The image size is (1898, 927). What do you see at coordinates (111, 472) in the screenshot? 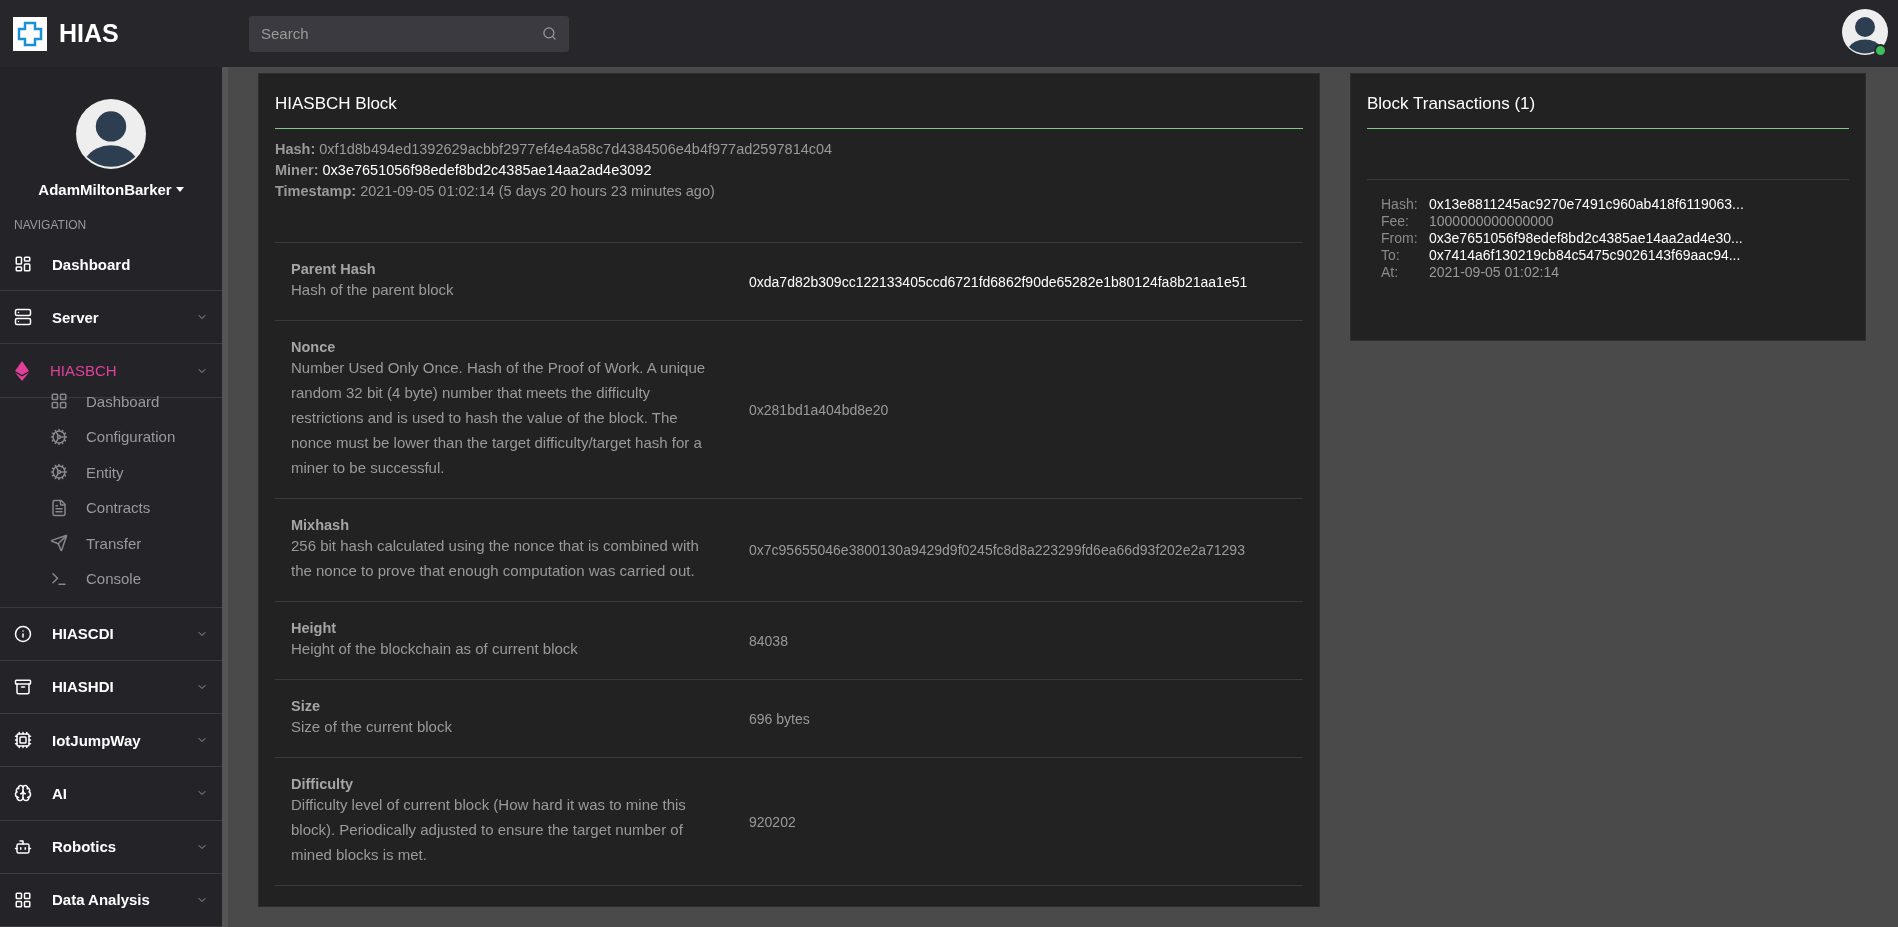
I see `nav-subitem: Entity` at bounding box center [111, 472].